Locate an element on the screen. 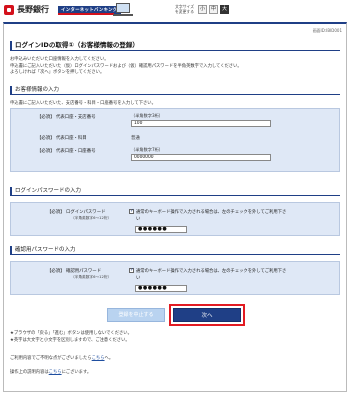 The width and height of the screenshot is (350, 394). cancel-registration-button: 登録を中止する is located at coordinates (136, 315).